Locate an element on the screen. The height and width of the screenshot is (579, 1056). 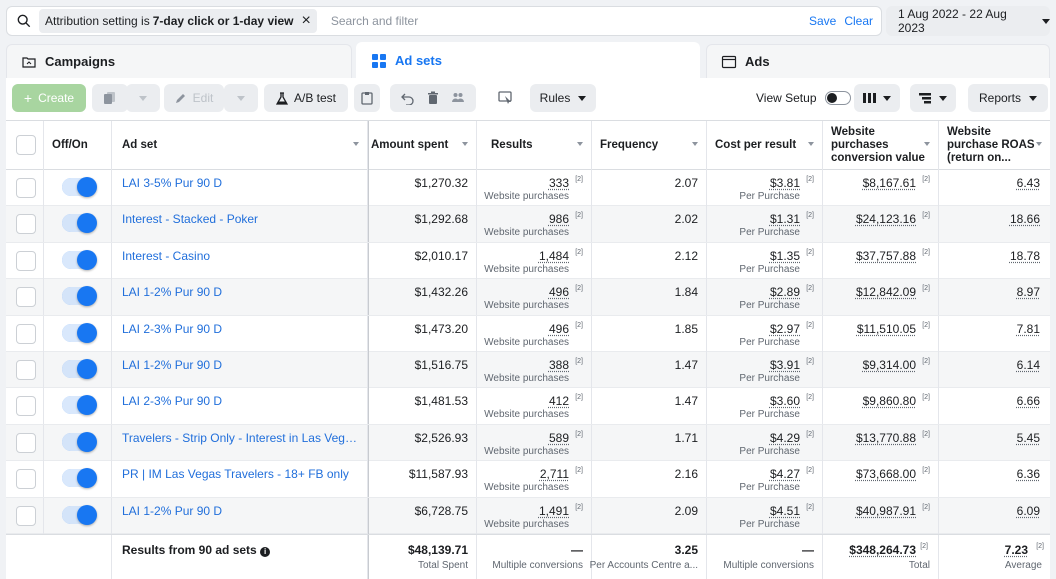
results-value: 589 is located at coordinates (559, 438).